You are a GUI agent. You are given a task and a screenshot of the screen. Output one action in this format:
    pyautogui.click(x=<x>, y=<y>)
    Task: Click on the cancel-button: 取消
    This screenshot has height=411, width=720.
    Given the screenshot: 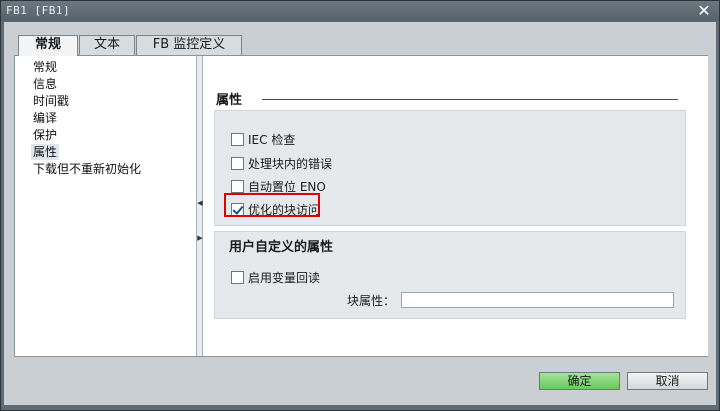 What is the action you would take?
    pyautogui.click(x=667, y=381)
    